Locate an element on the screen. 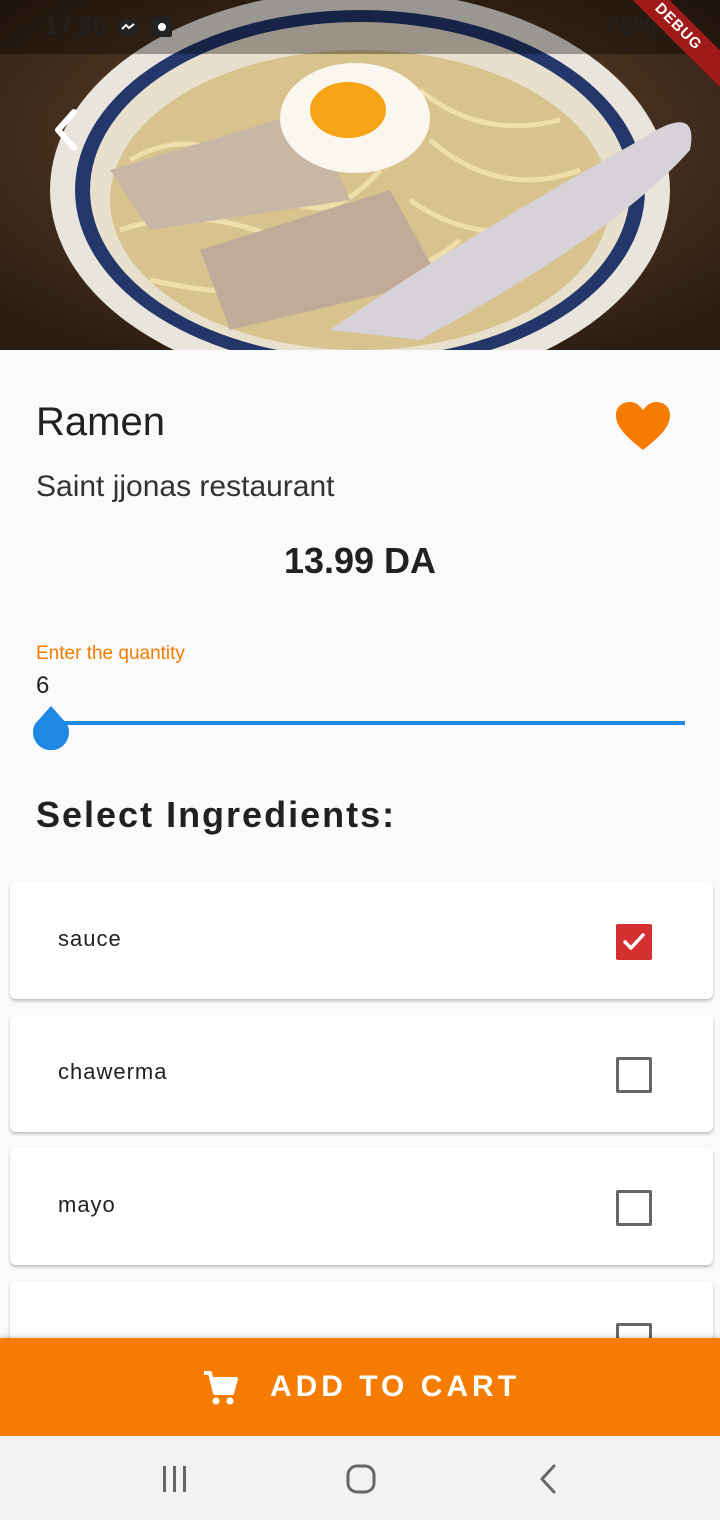 This screenshot has width=720, height=1520. ingredient-label: chawerma is located at coordinates (113, 1071).